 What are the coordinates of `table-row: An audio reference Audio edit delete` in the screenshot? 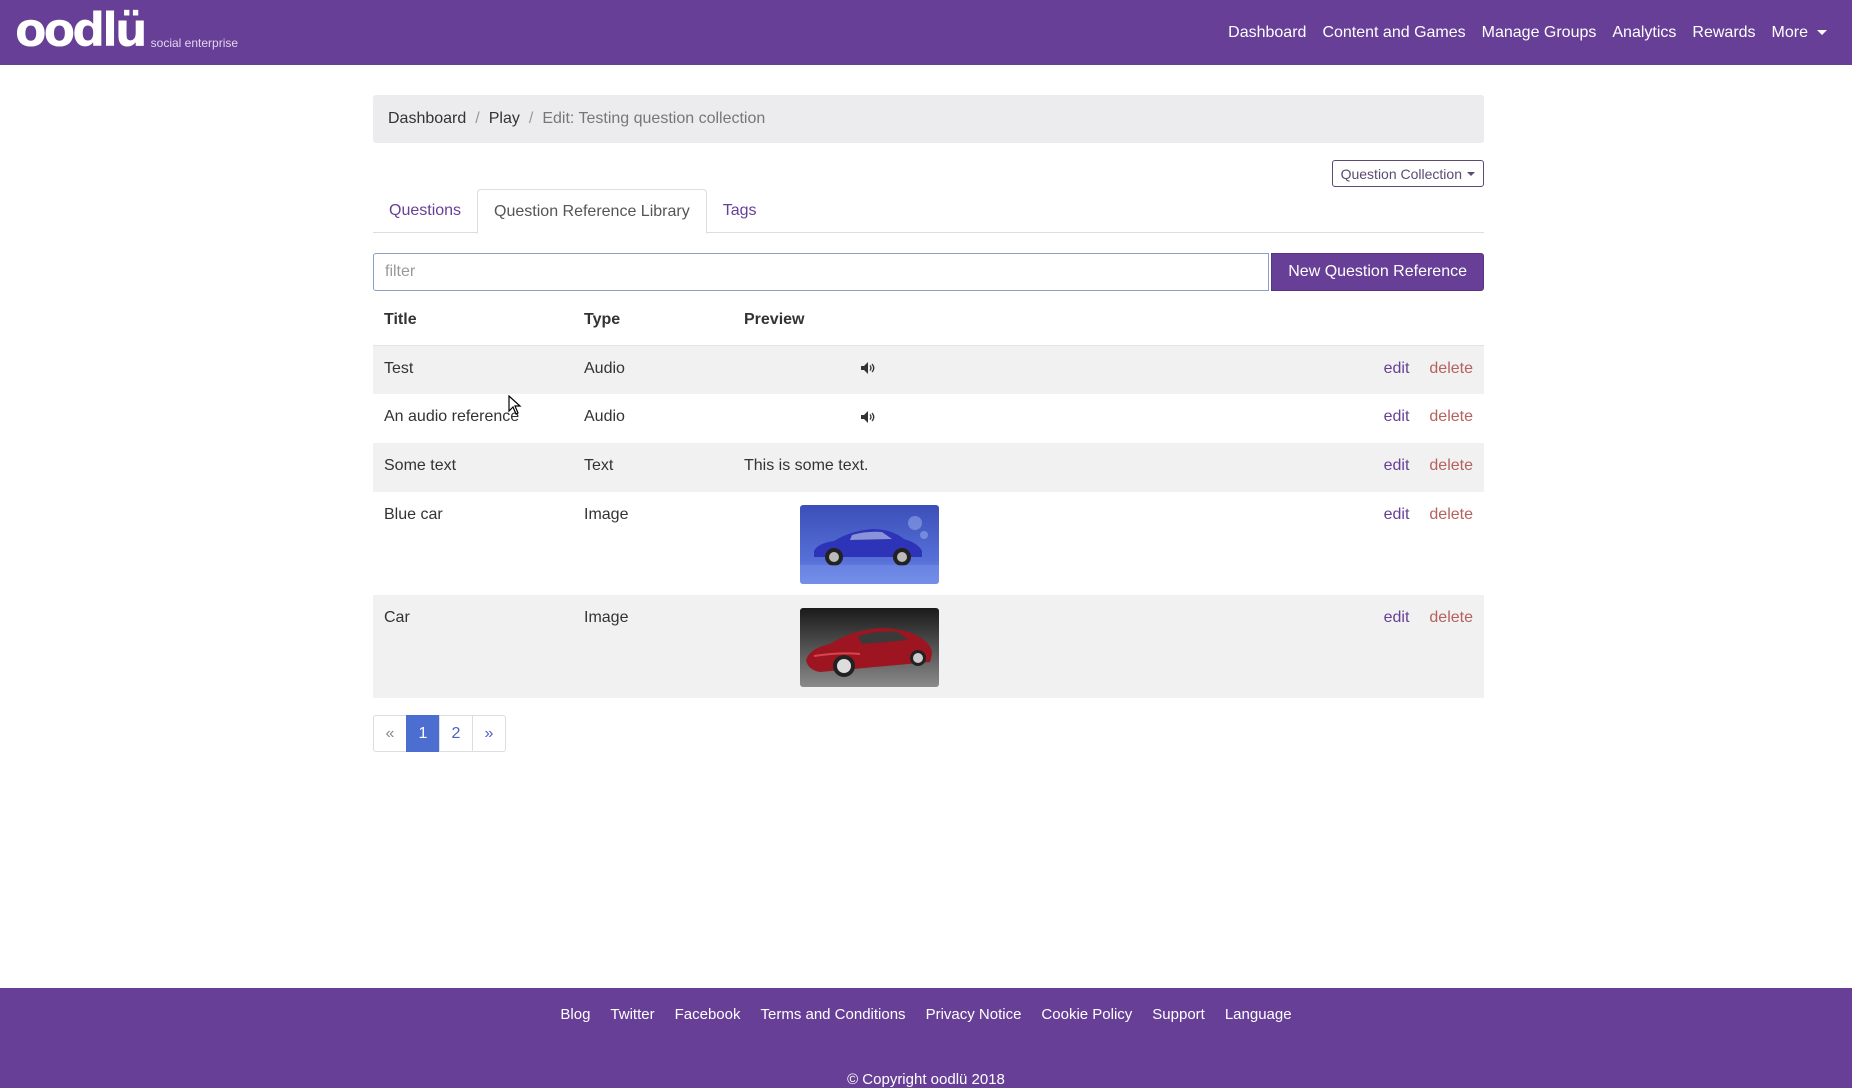 It's located at (928, 418).